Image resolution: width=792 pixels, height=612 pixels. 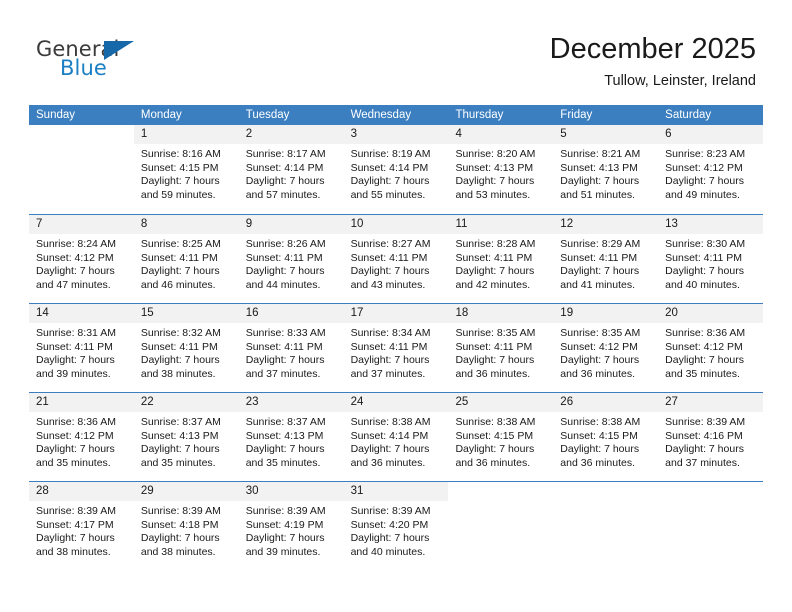 I want to click on weekday-header-wednesday: Wednesday, so click(x=381, y=115).